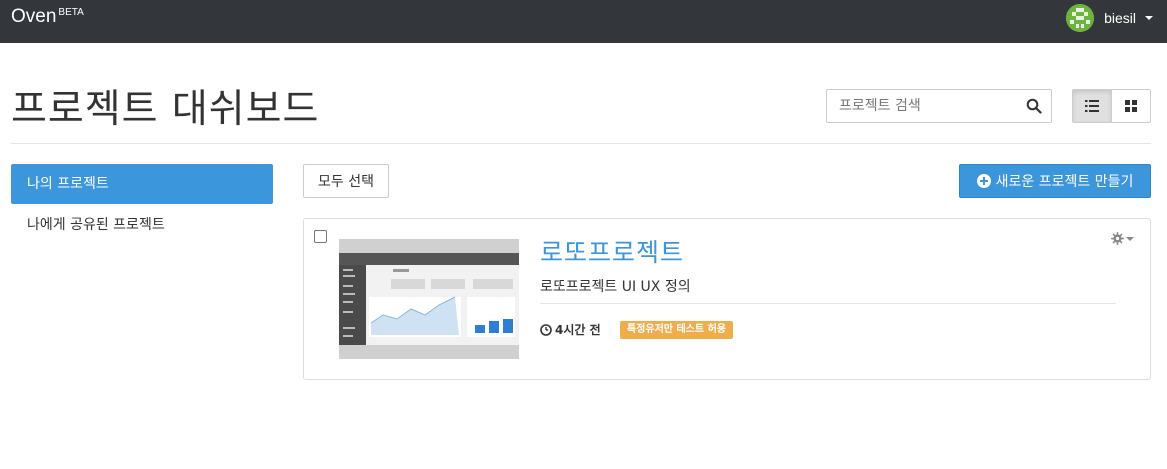  I want to click on user-menu: biesil, so click(1109, 18).